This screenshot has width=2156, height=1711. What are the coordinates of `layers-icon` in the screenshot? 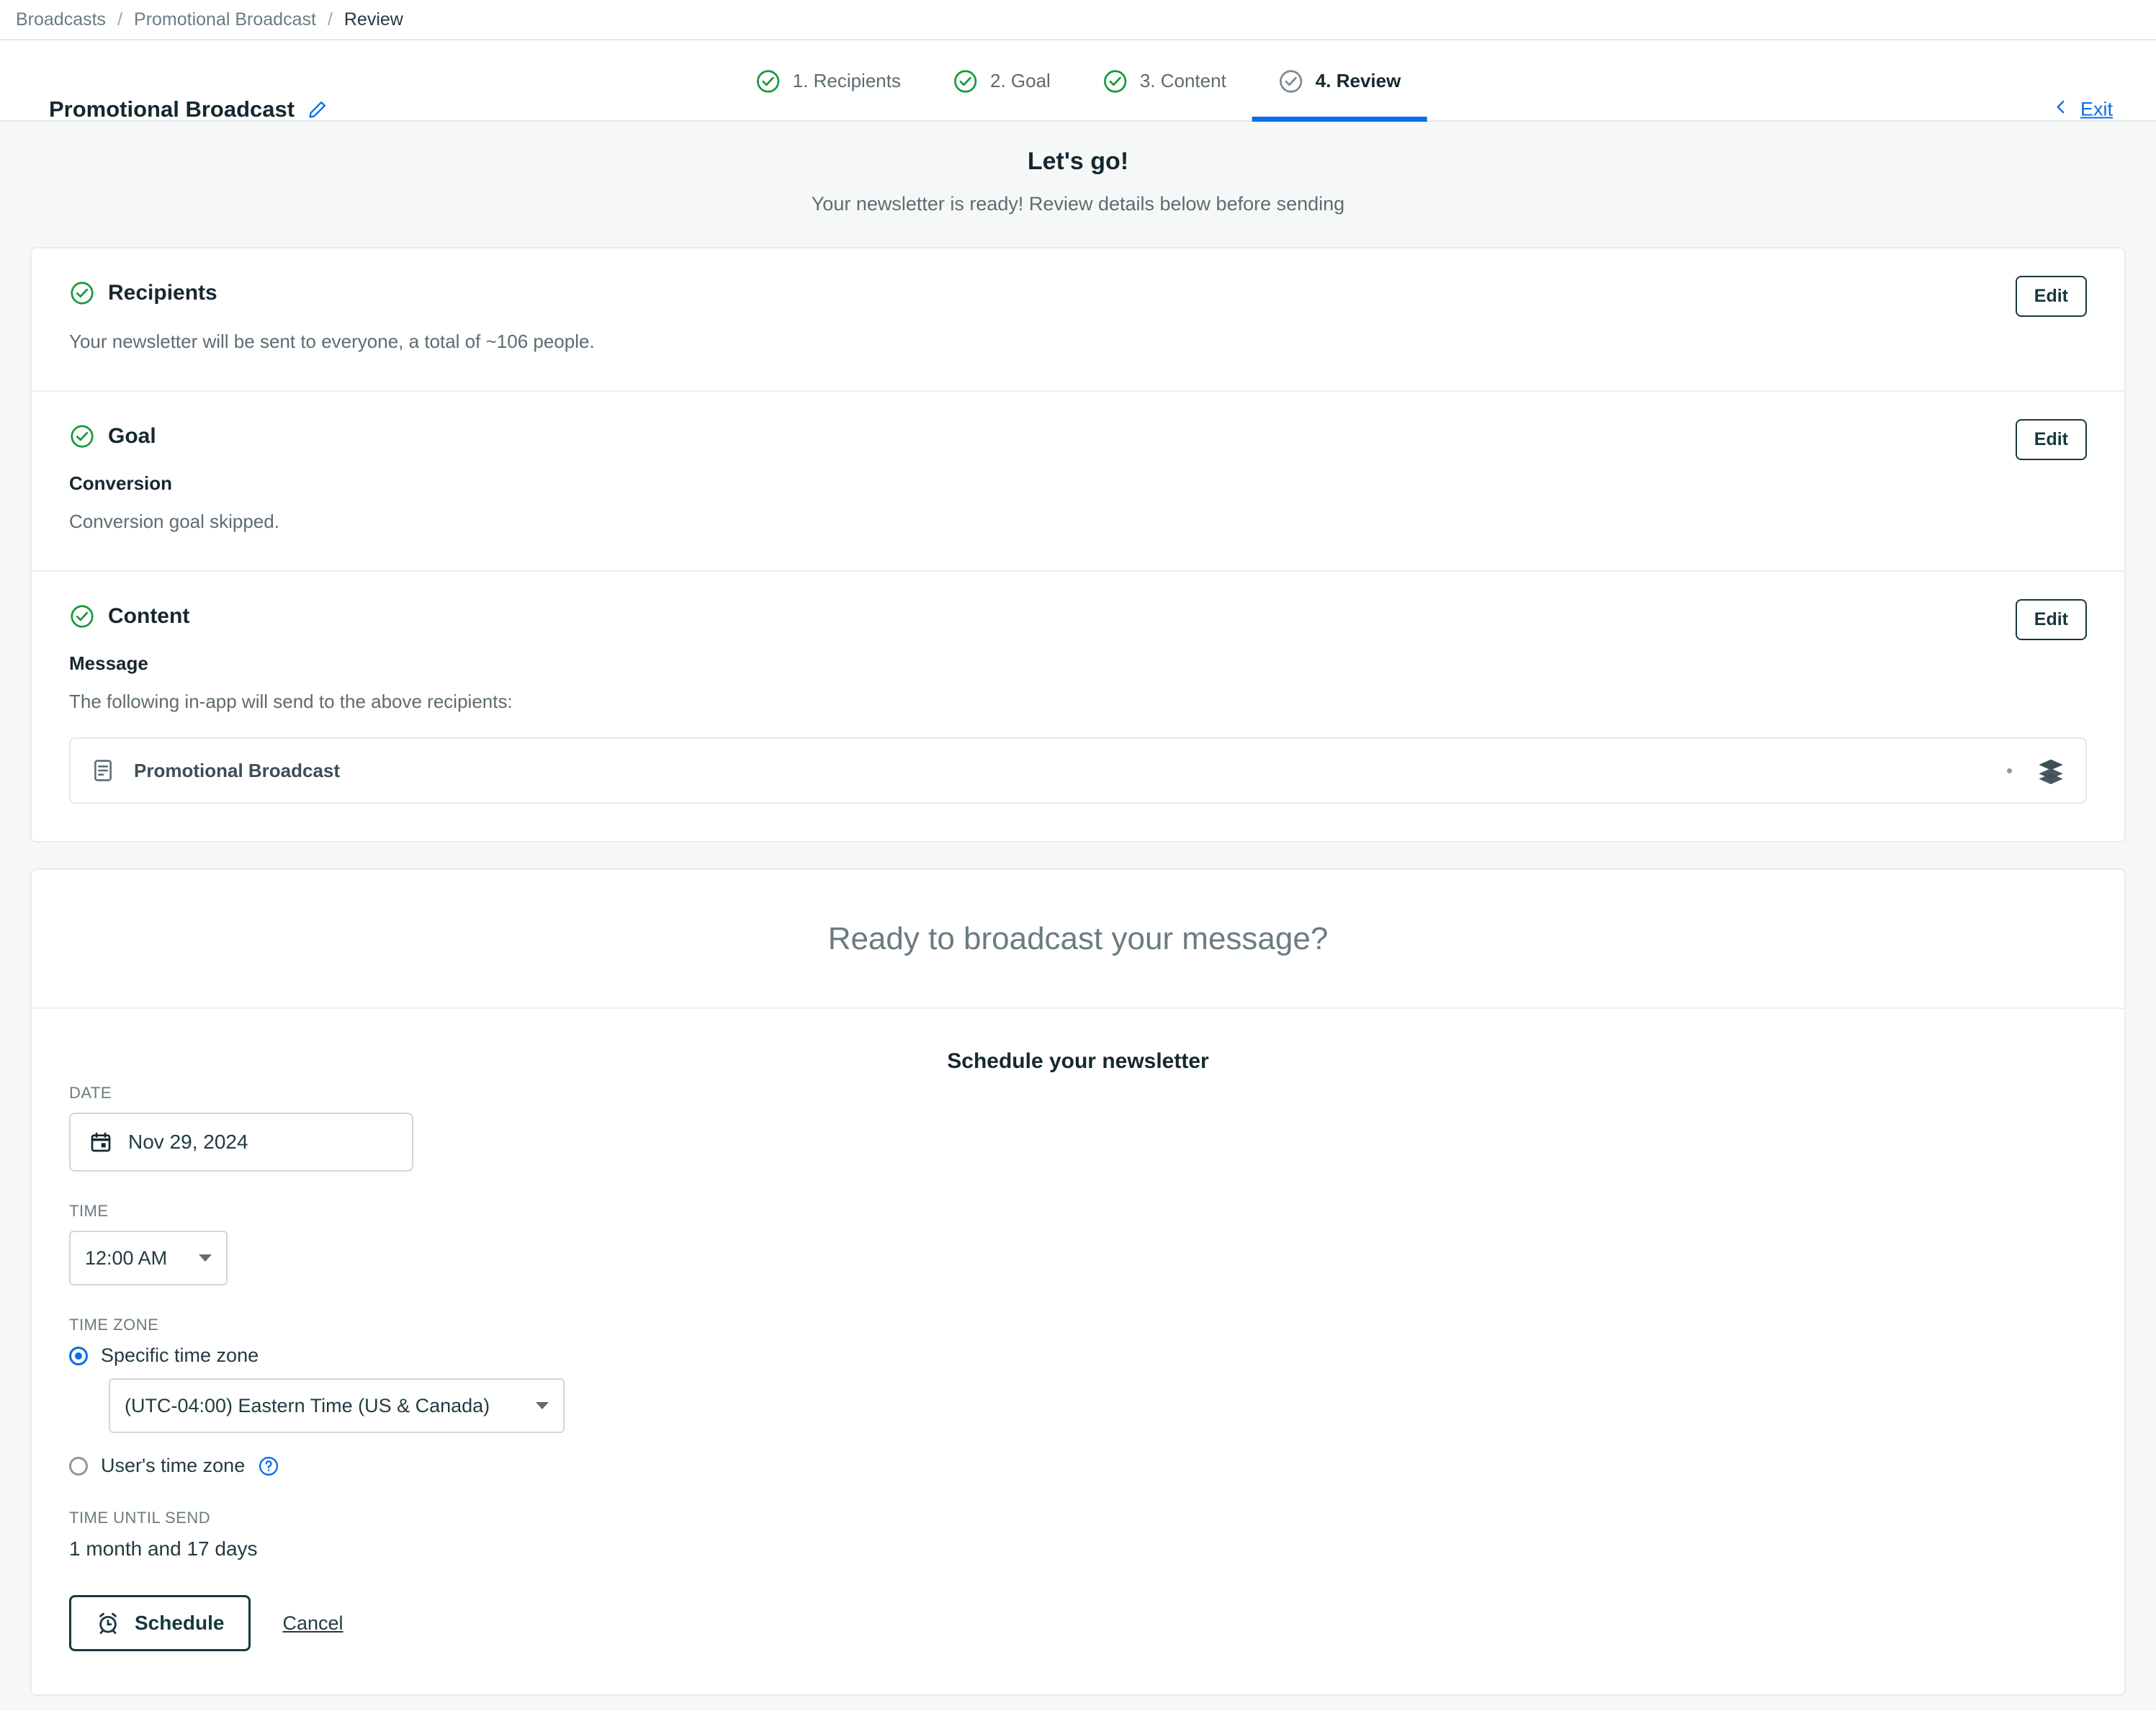 It's located at (2050, 770).